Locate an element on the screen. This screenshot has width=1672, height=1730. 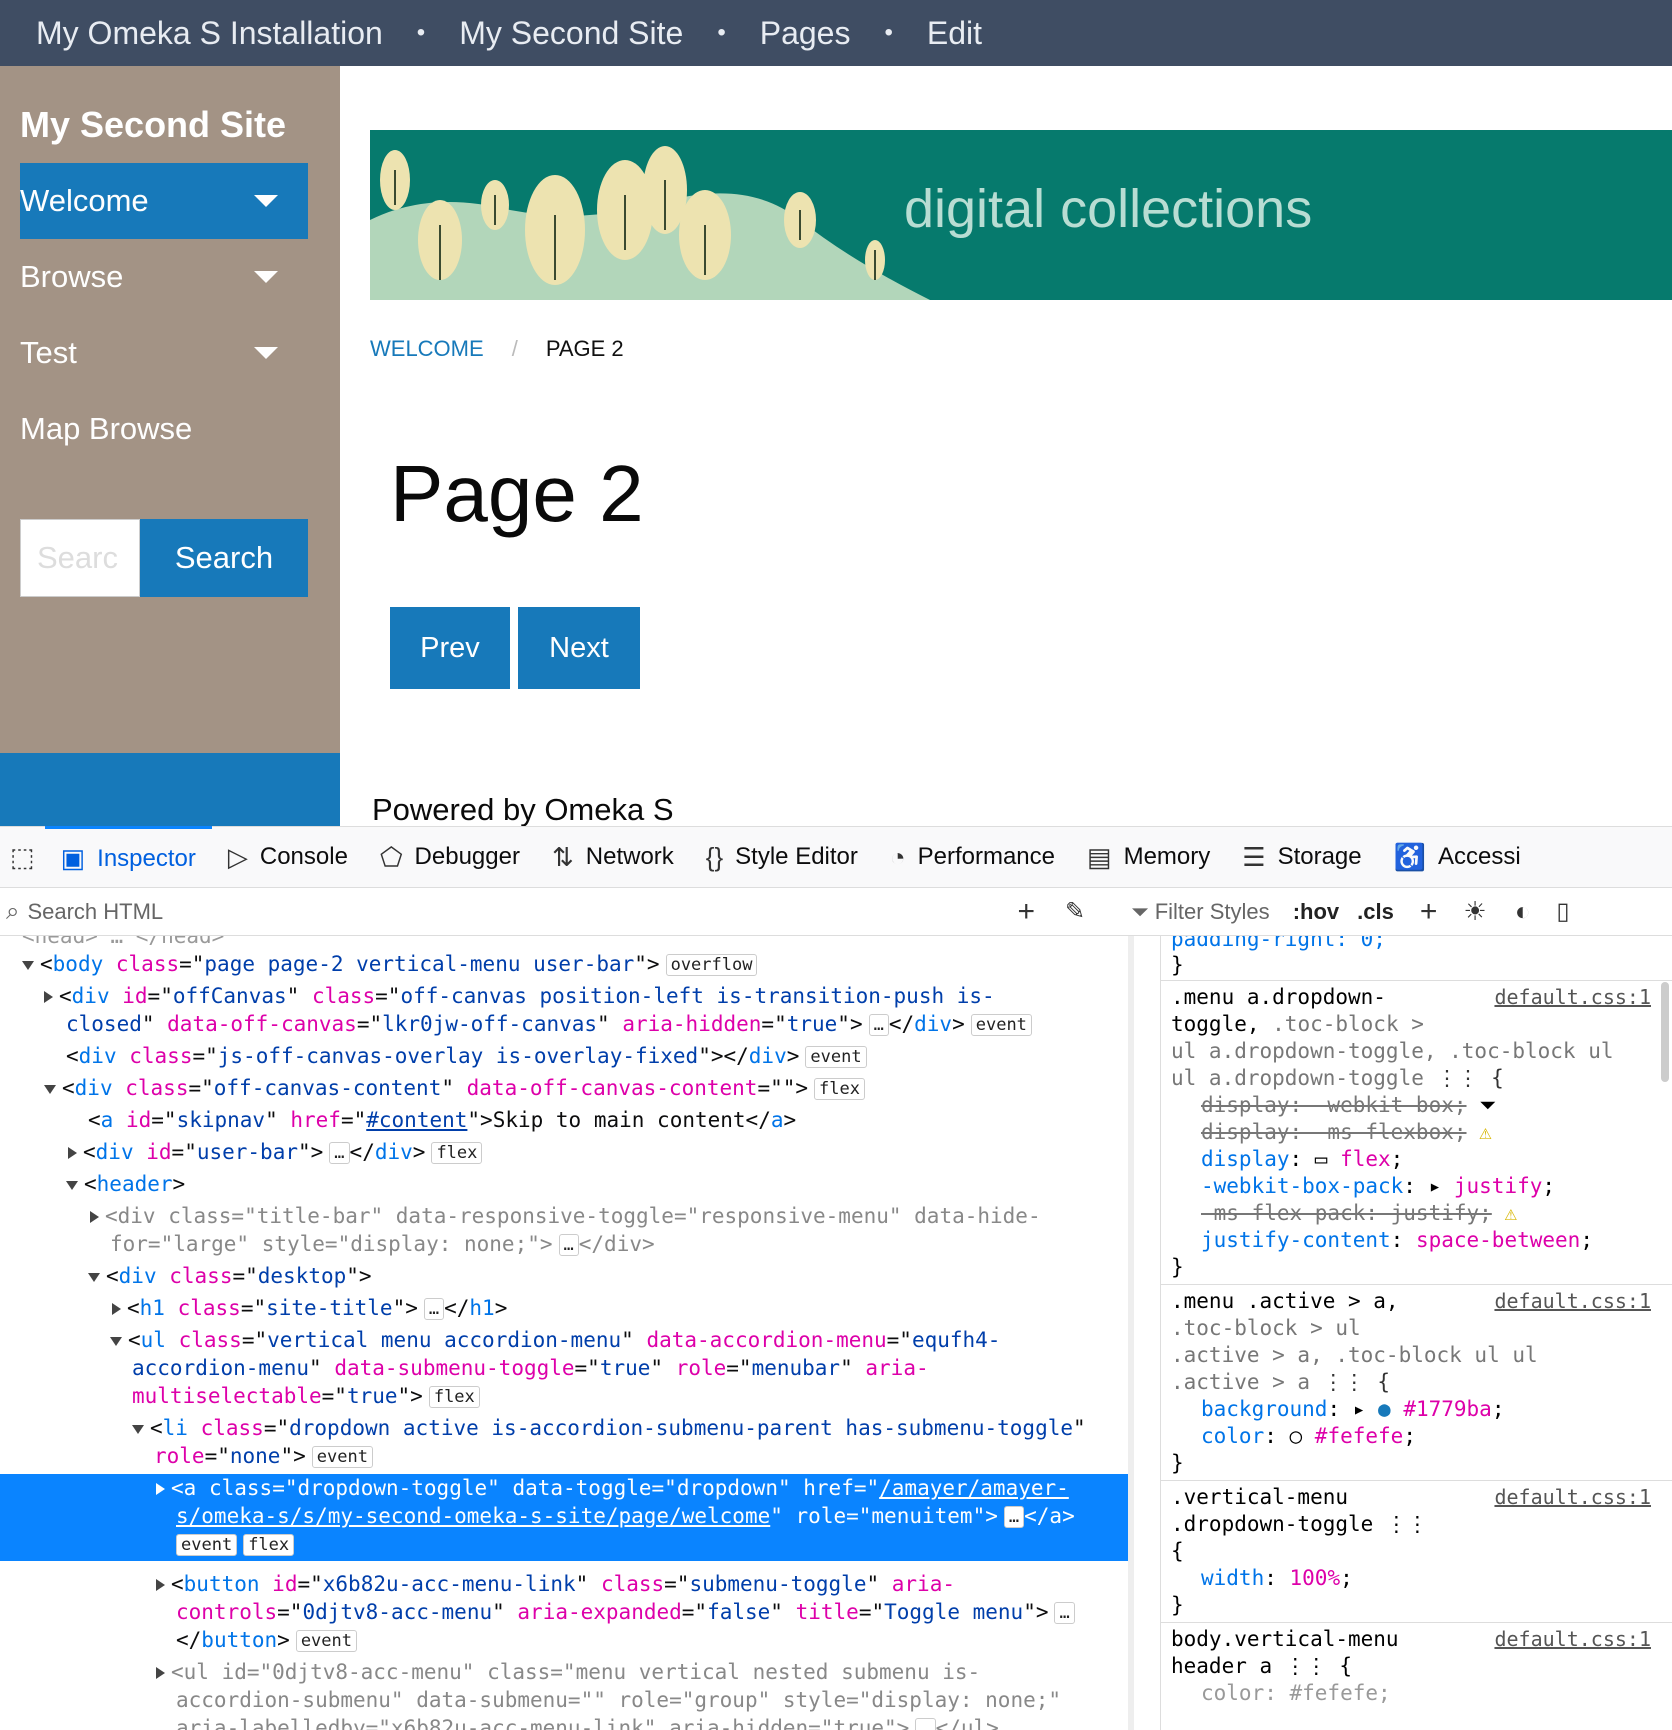
banner-text: digital collections is located at coordinates (1108, 209).